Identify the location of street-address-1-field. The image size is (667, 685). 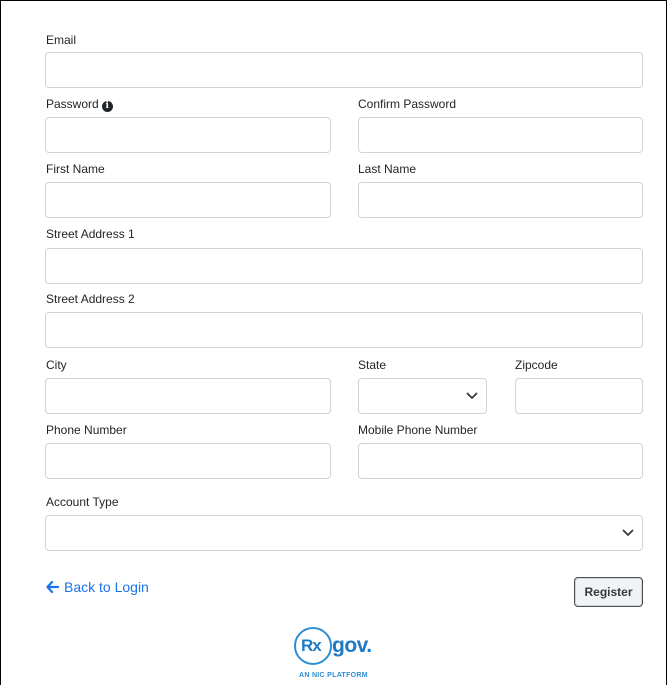
(344, 266).